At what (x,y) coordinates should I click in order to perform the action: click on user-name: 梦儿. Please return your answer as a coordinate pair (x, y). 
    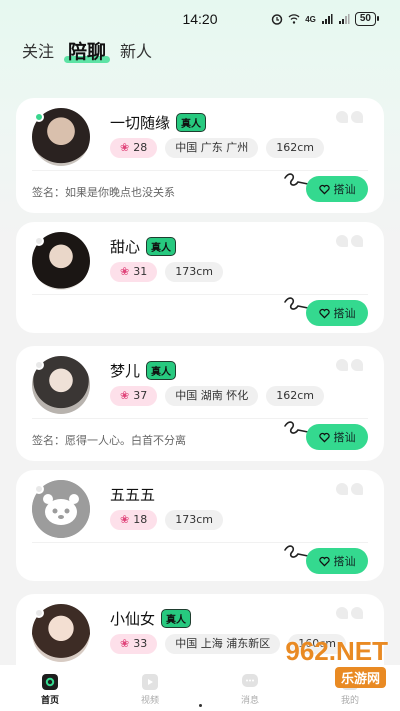
    Looking at the image, I should click on (125, 371).